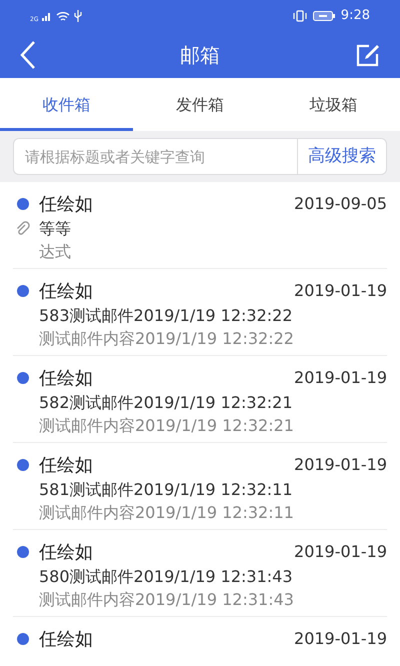  What do you see at coordinates (78, 16) in the screenshot?
I see `usb-icon` at bounding box center [78, 16].